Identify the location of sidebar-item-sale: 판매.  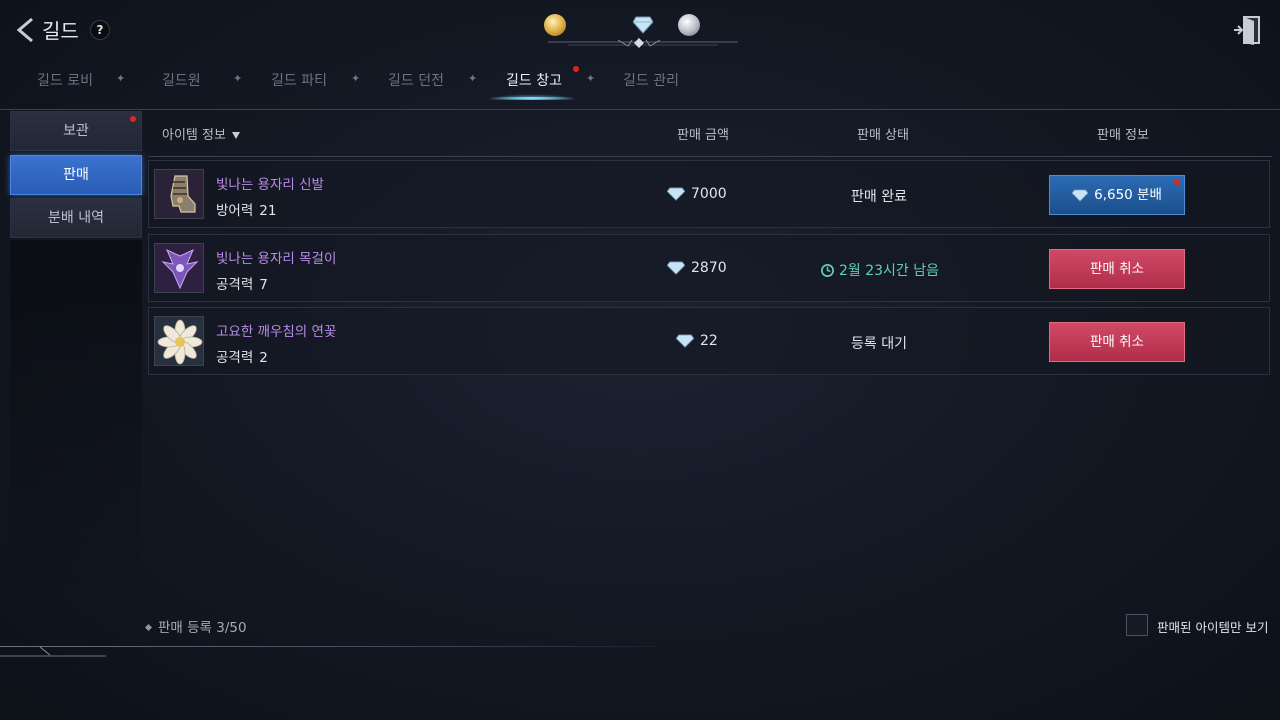
(76, 175).